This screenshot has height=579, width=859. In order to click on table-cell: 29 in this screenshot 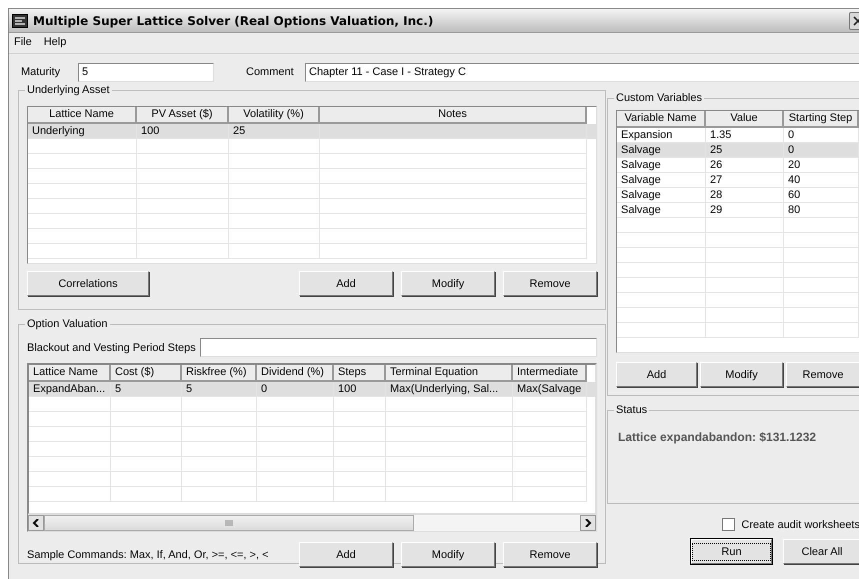, I will do `click(745, 210)`.